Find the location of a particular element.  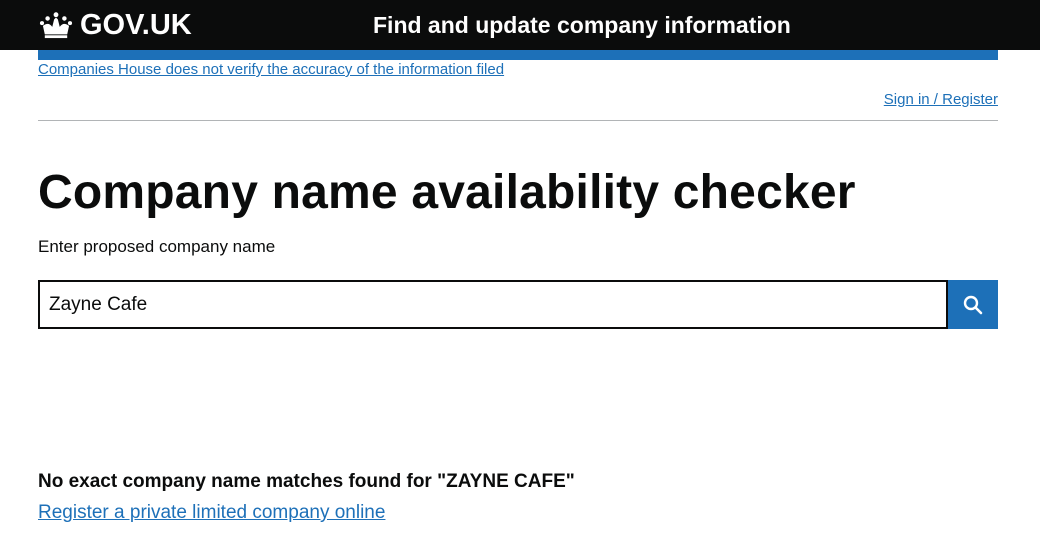

govuk-logo-link: GOV.UK is located at coordinates (115, 25).